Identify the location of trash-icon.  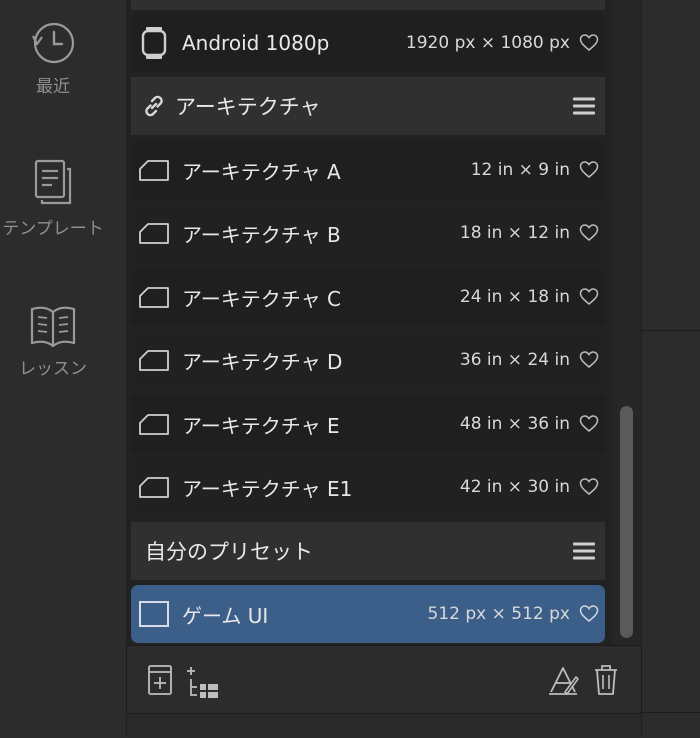
(606, 680).